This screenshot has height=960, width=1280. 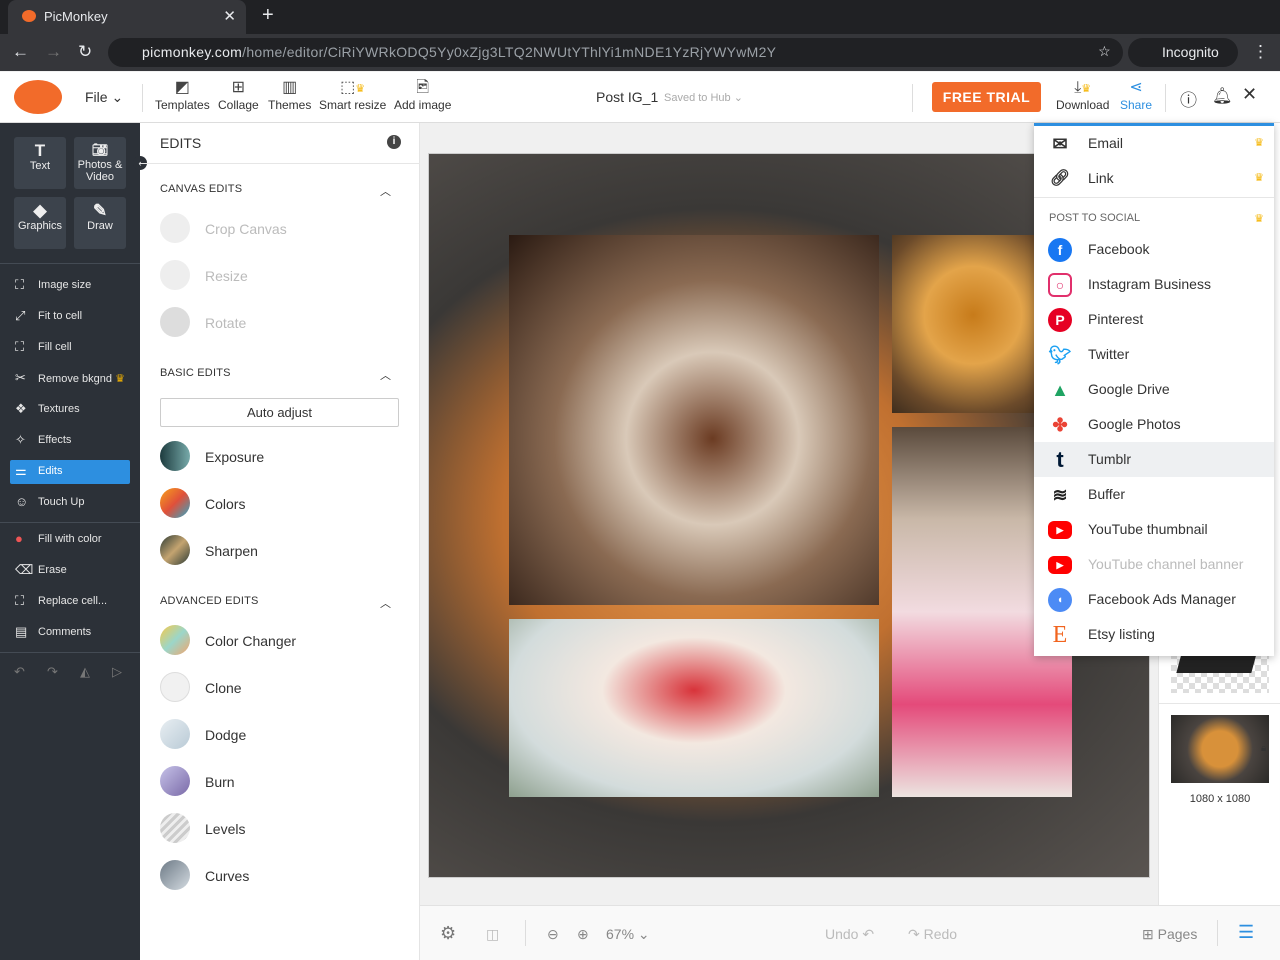 What do you see at coordinates (553, 934) in the screenshot?
I see `zoom-out-icon: ⊖` at bounding box center [553, 934].